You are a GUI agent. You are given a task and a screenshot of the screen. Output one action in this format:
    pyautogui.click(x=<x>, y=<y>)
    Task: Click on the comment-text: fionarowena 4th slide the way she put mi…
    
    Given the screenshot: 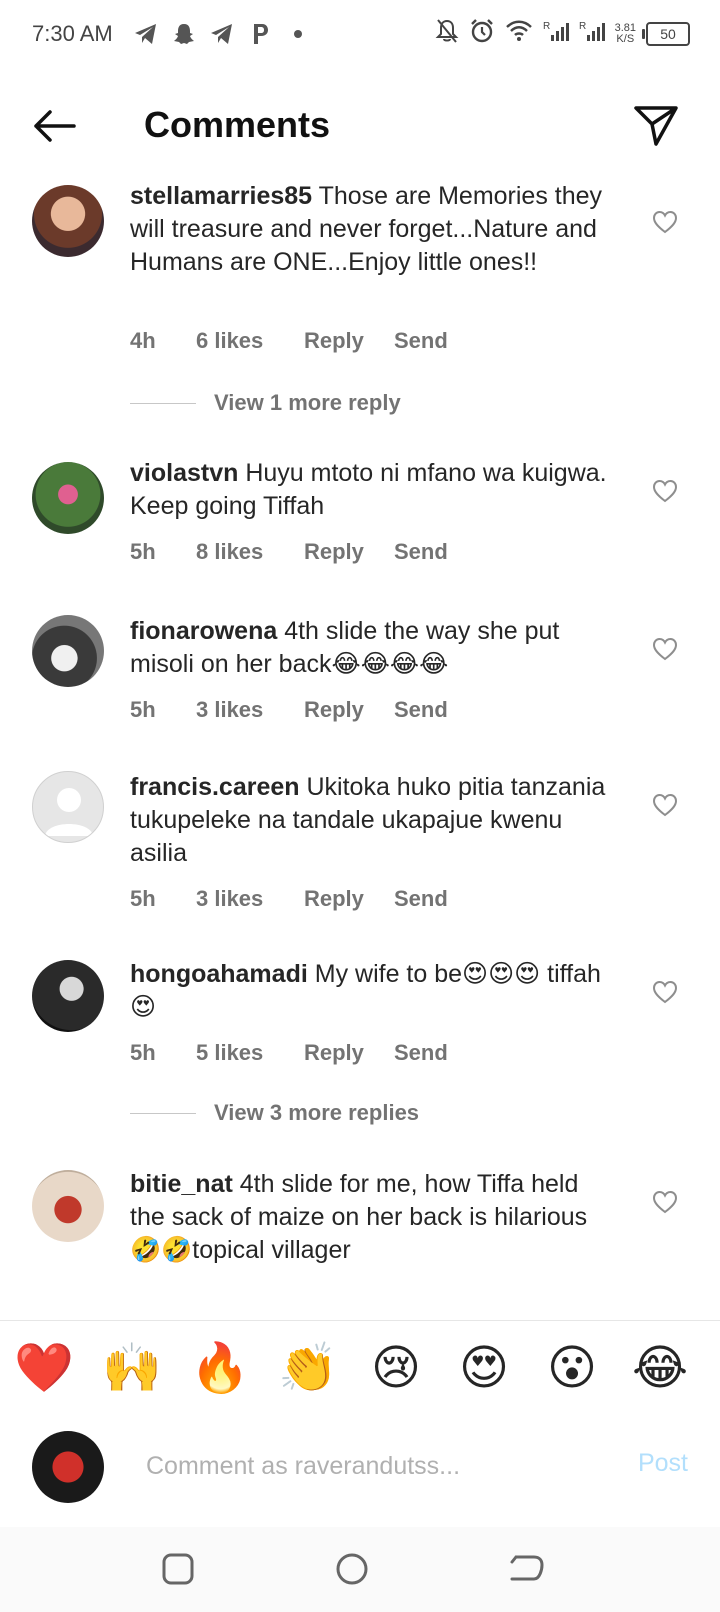 What is the action you would take?
    pyautogui.click(x=370, y=648)
    